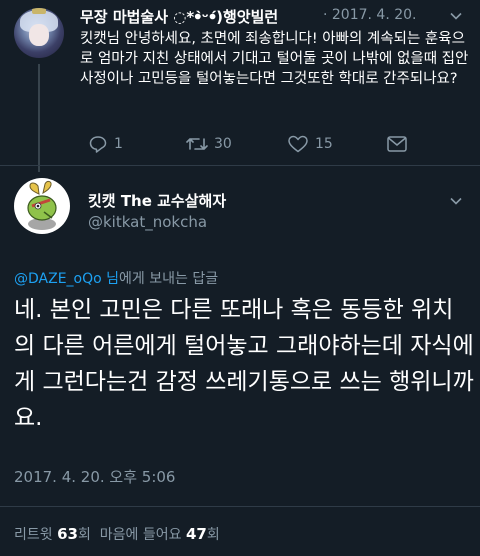 The height and width of the screenshot is (556, 480). What do you see at coordinates (39, 118) in the screenshot?
I see `thread-connector-line` at bounding box center [39, 118].